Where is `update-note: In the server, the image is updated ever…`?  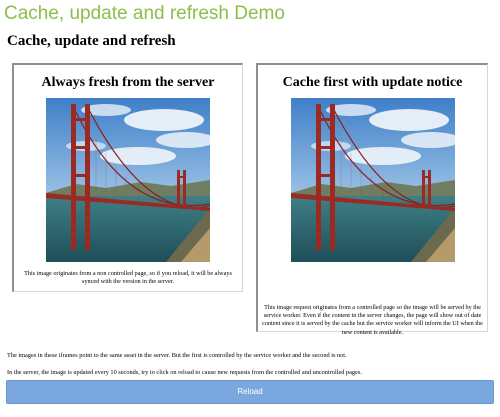
update-note: In the server, the image is updated ever… is located at coordinates (184, 372).